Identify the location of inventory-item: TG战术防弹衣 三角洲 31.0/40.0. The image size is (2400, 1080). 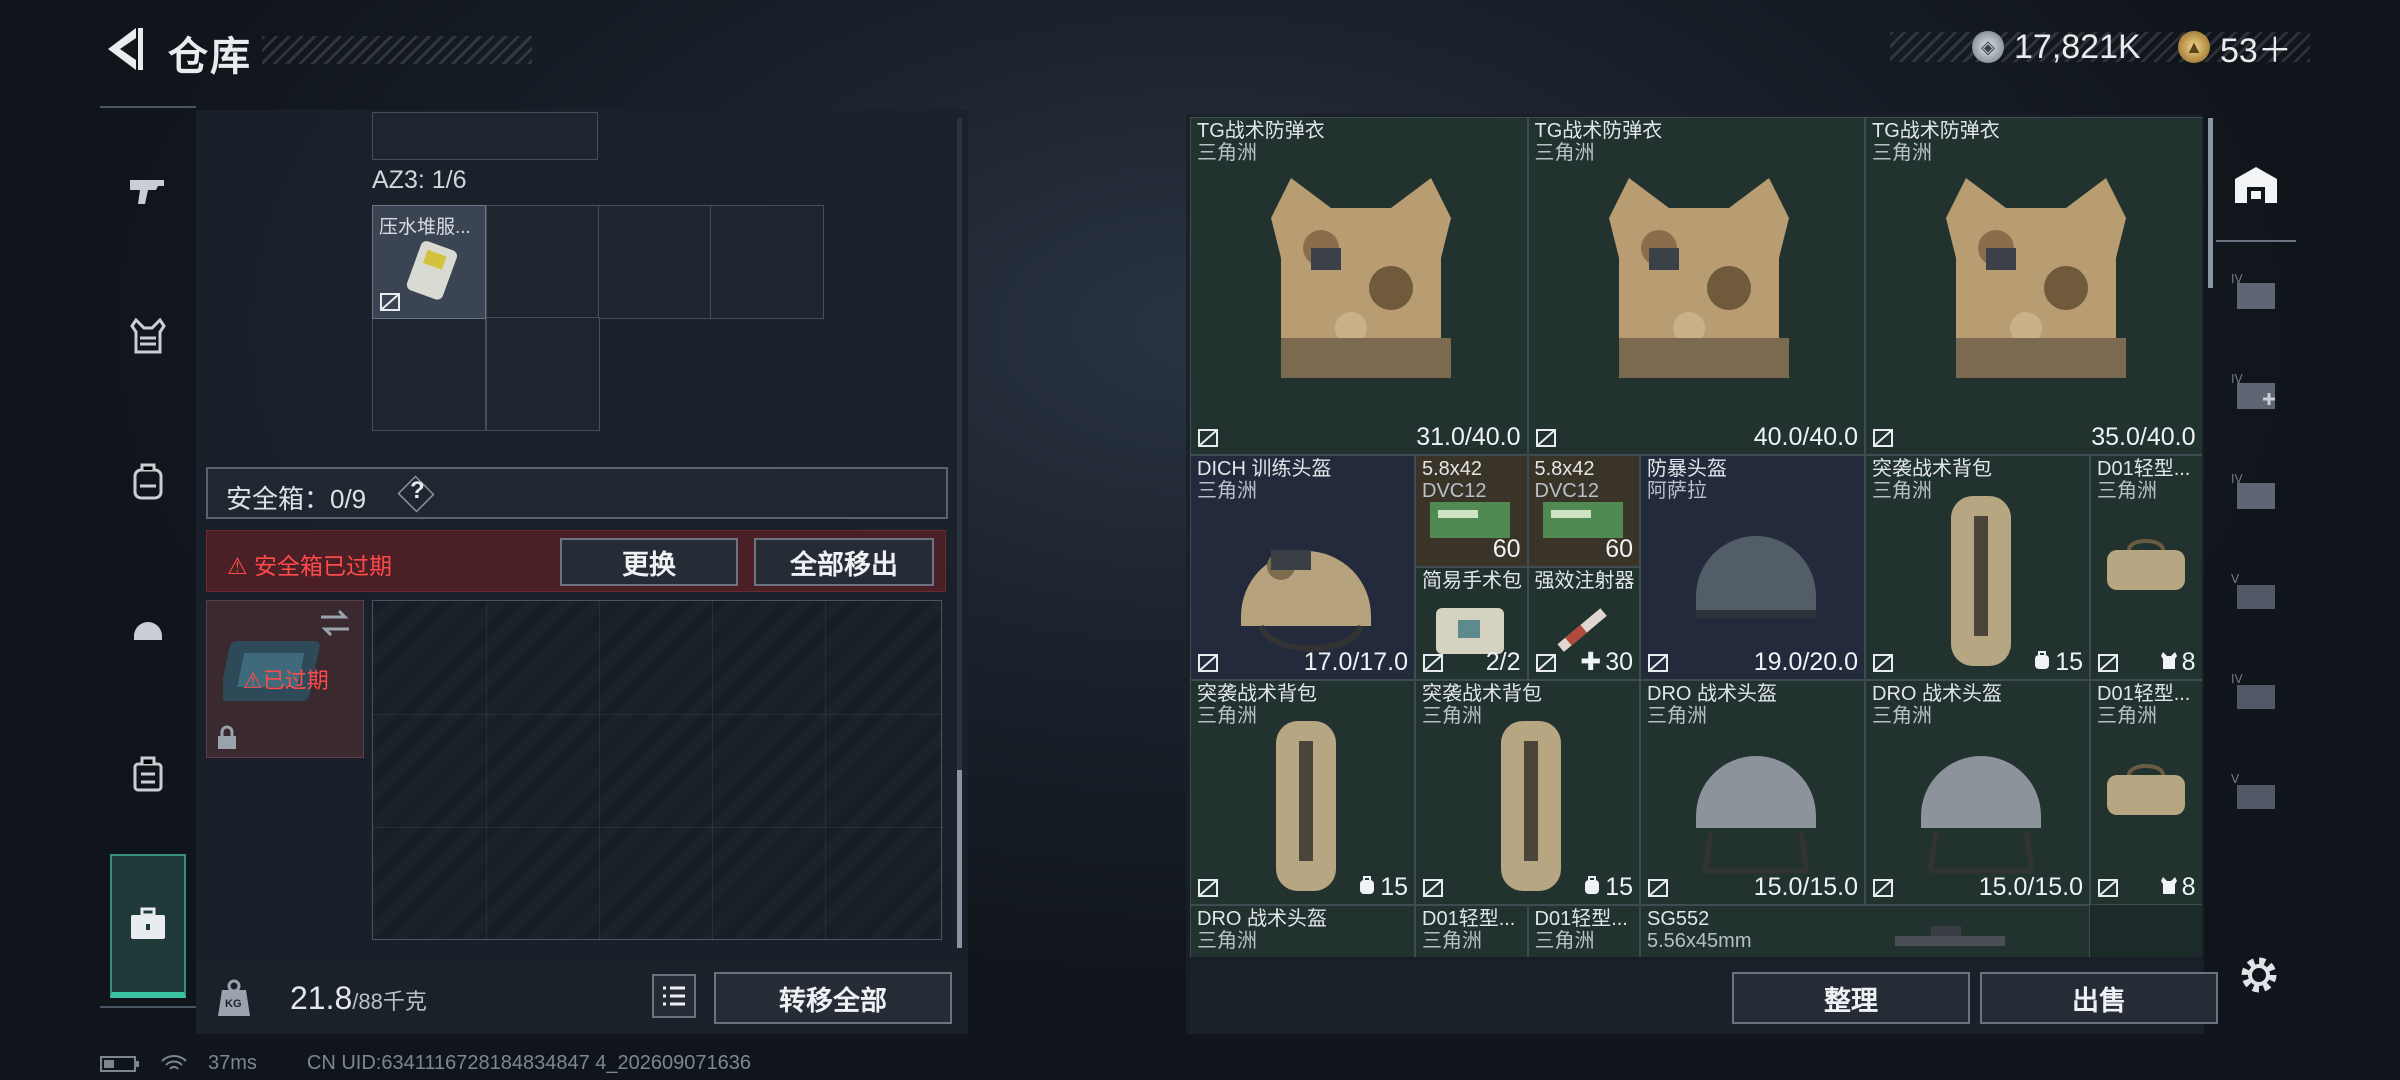
(1359, 286).